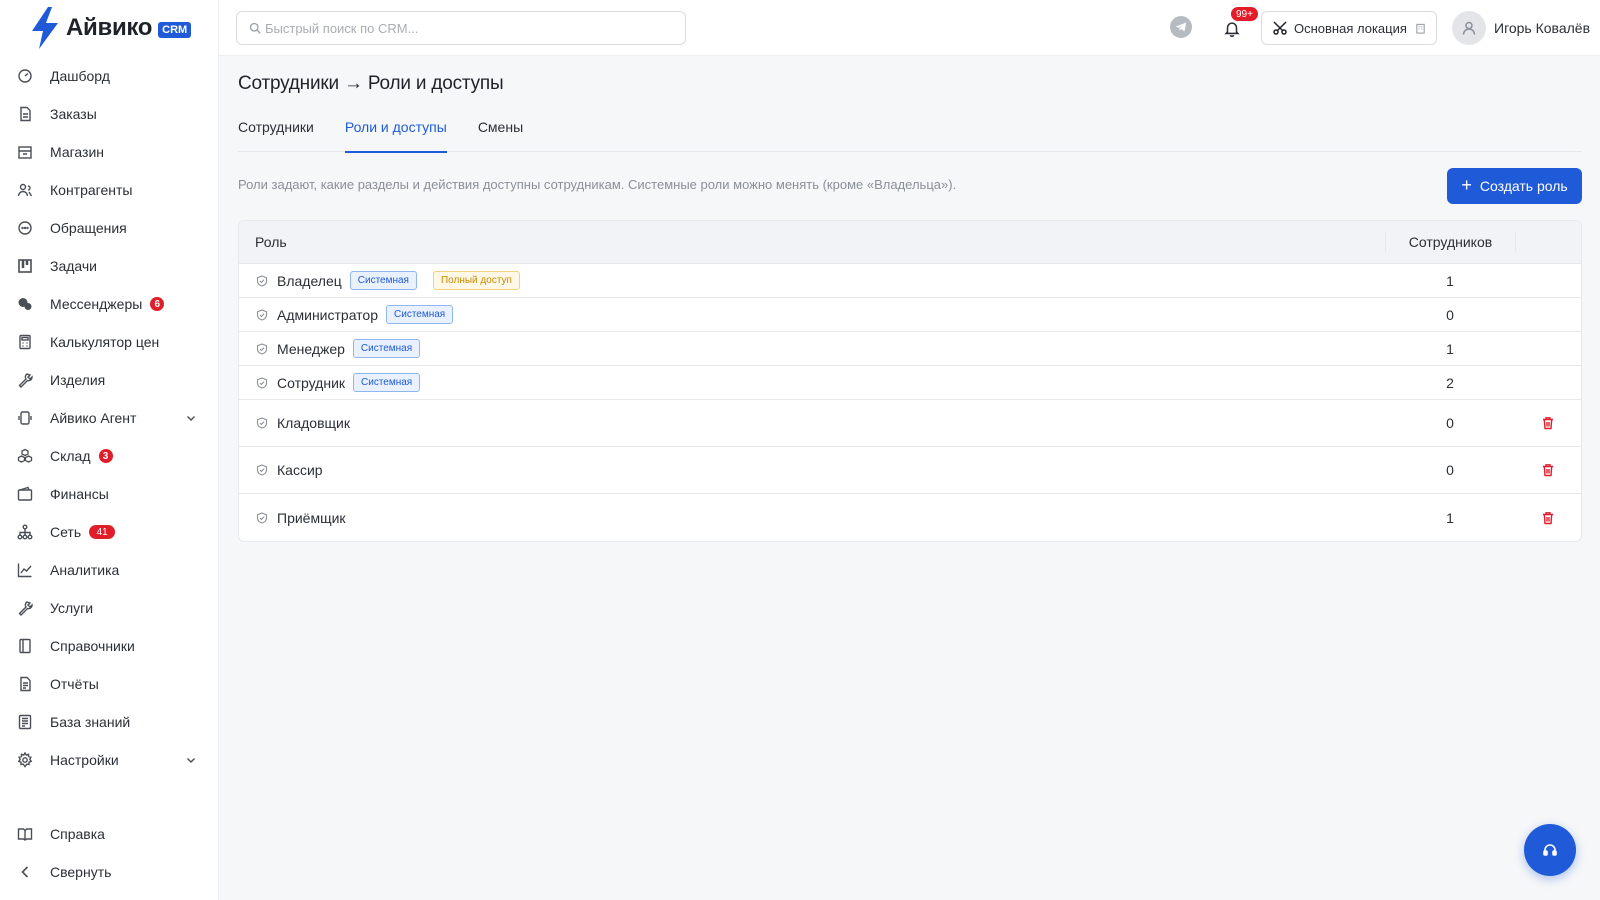  What do you see at coordinates (109, 532) in the screenshot?
I see `sidebar-item-13: Сеть 41` at bounding box center [109, 532].